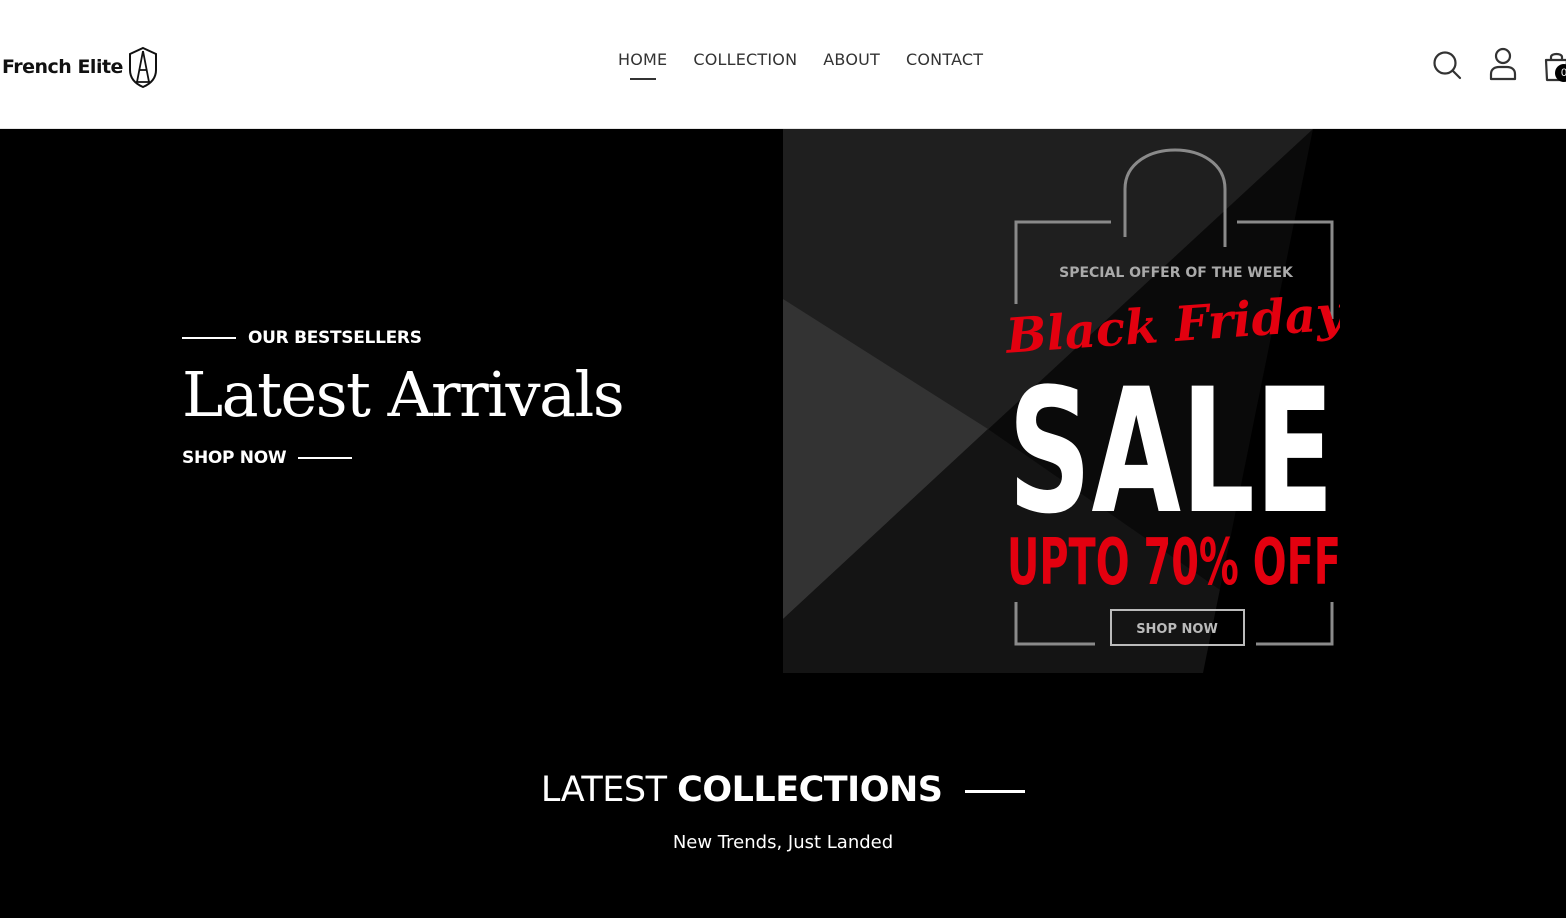 This screenshot has width=1566, height=918. Describe the element at coordinates (335, 338) in the screenshot. I see `hero-eyebrow-label: OUR BESTSELLERS` at that location.